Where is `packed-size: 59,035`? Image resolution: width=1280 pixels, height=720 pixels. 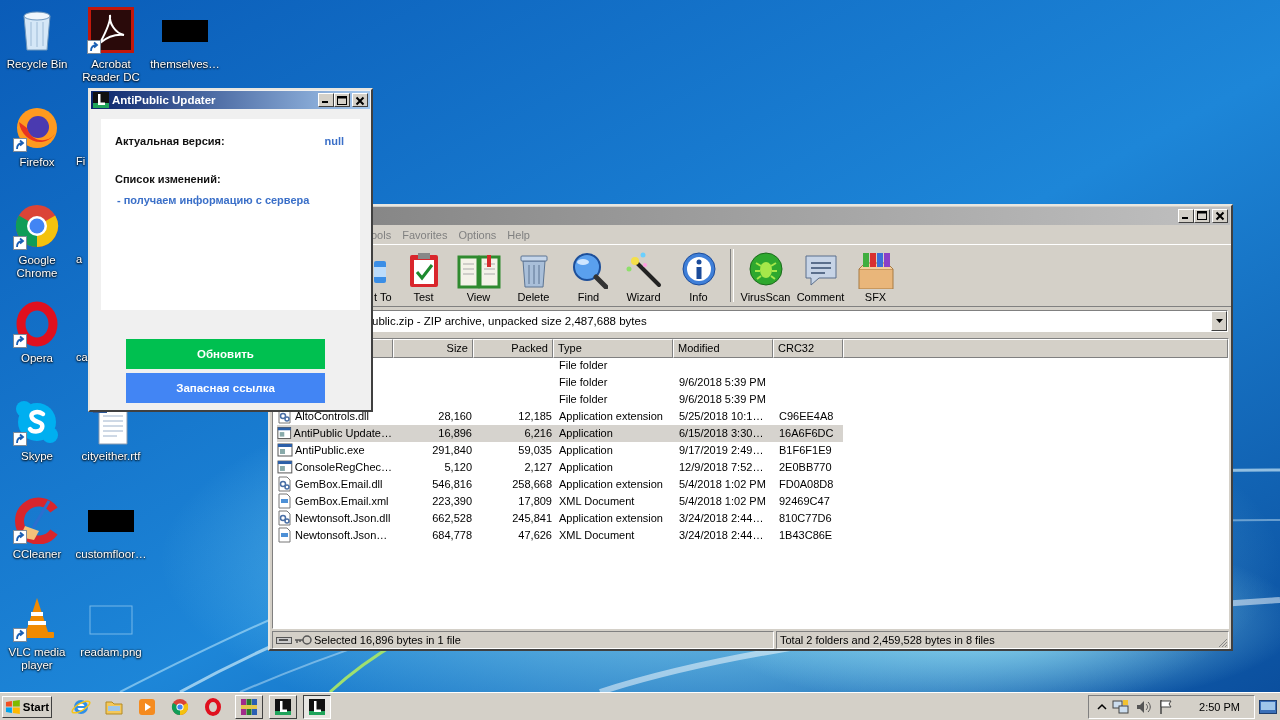
packed-size: 59,035 is located at coordinates (535, 450).